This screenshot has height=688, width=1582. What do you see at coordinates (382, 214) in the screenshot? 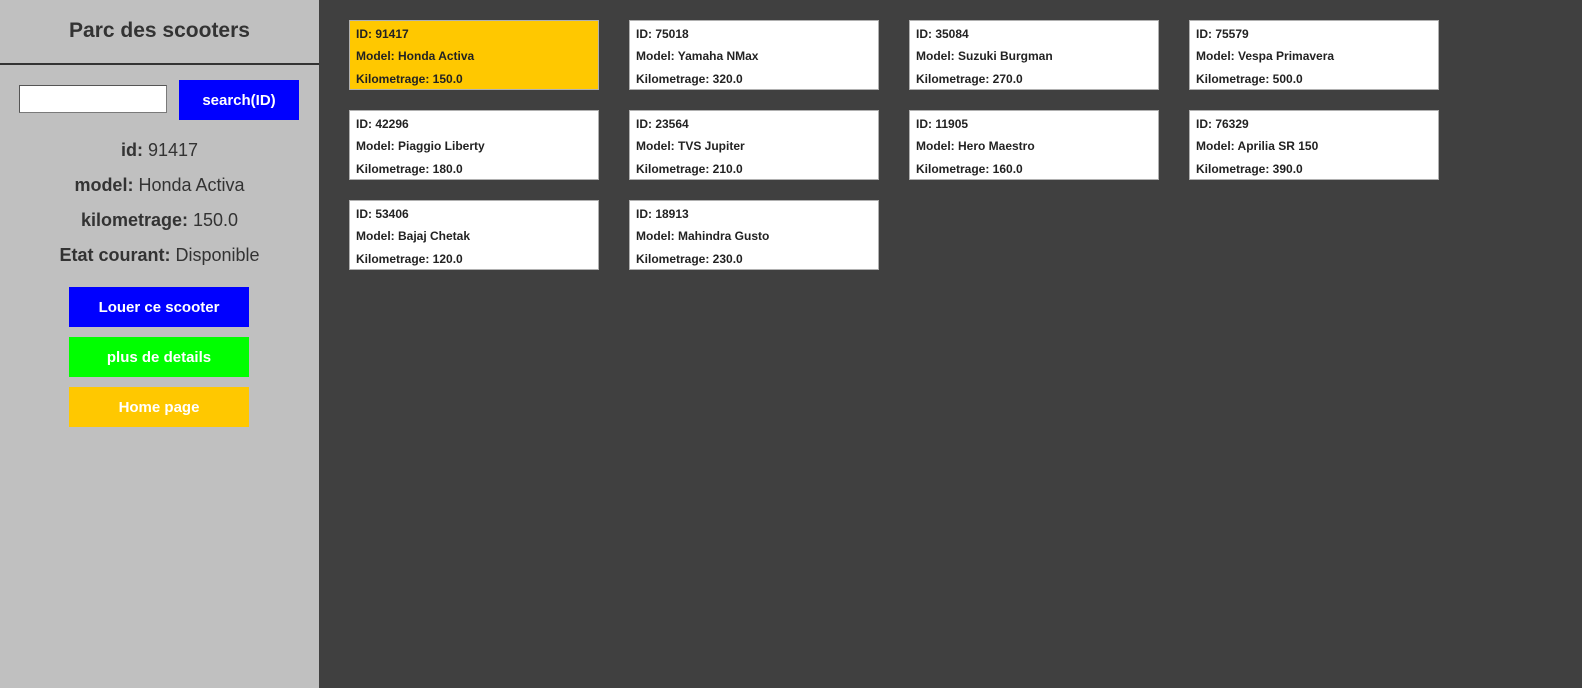
I see `scooter-card-id: ID: 53406` at bounding box center [382, 214].